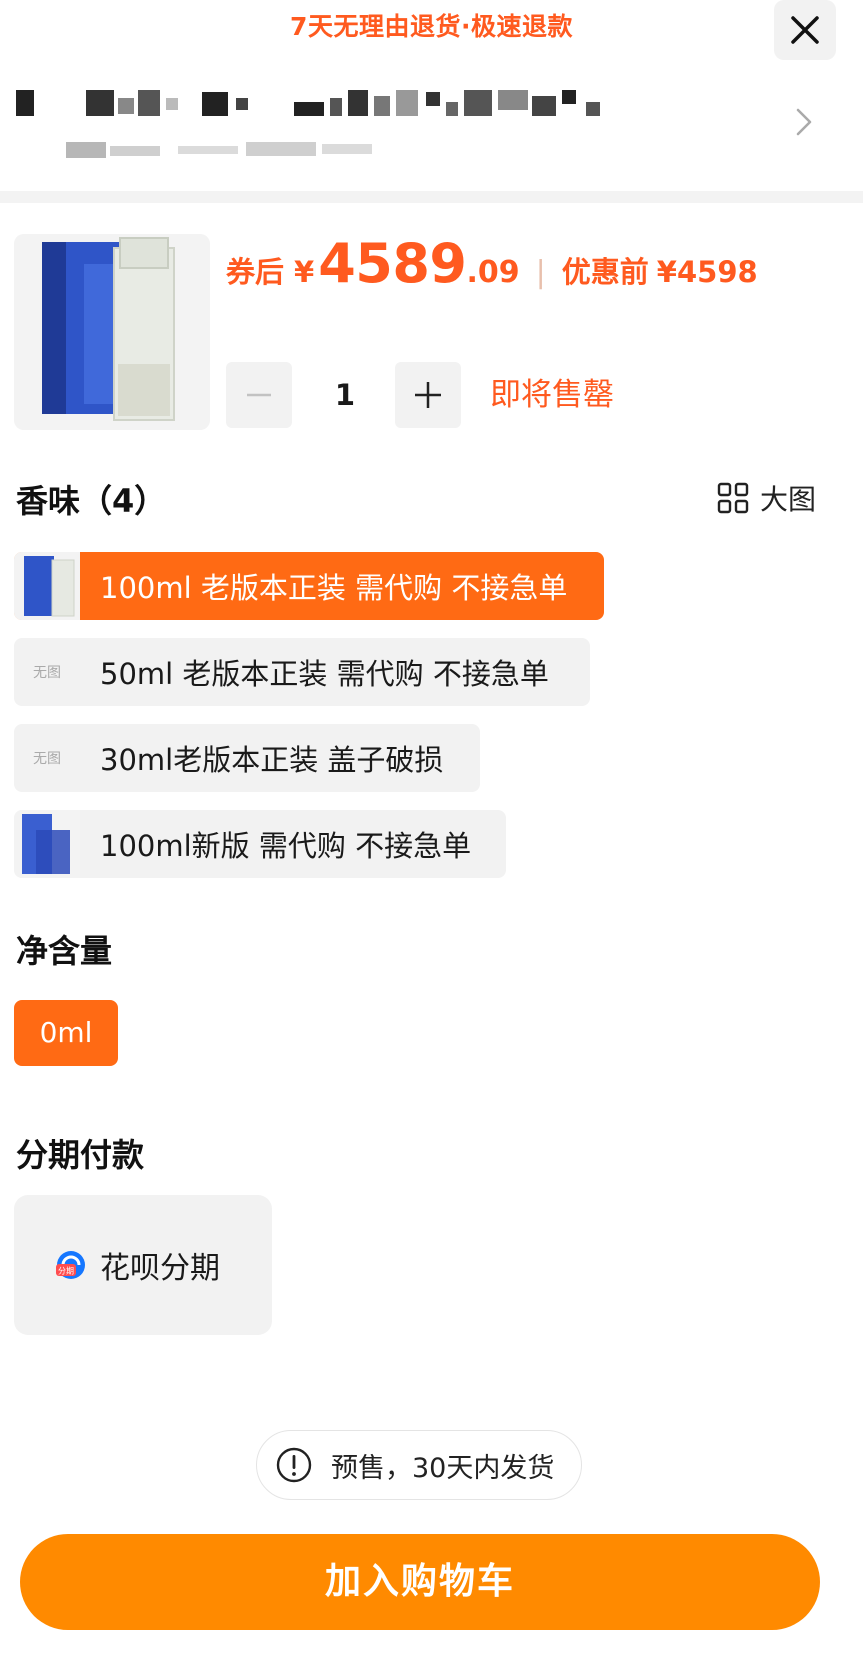  I want to click on presale-notice: 预售，30天内发货, so click(419, 1465).